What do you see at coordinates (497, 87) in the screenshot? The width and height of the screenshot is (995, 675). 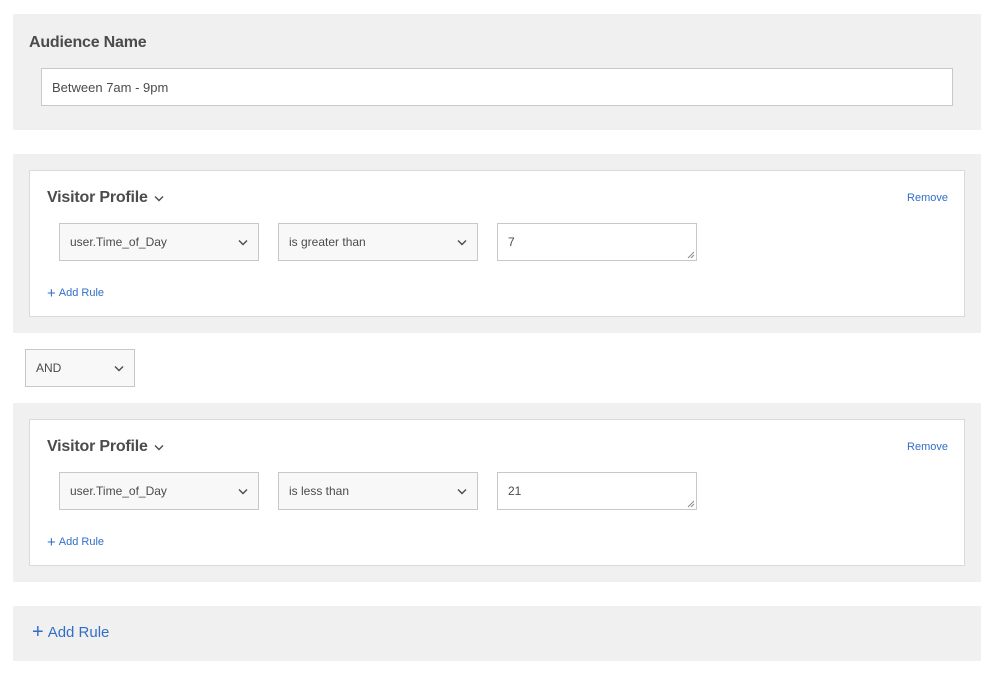 I see `audience-name-input` at bounding box center [497, 87].